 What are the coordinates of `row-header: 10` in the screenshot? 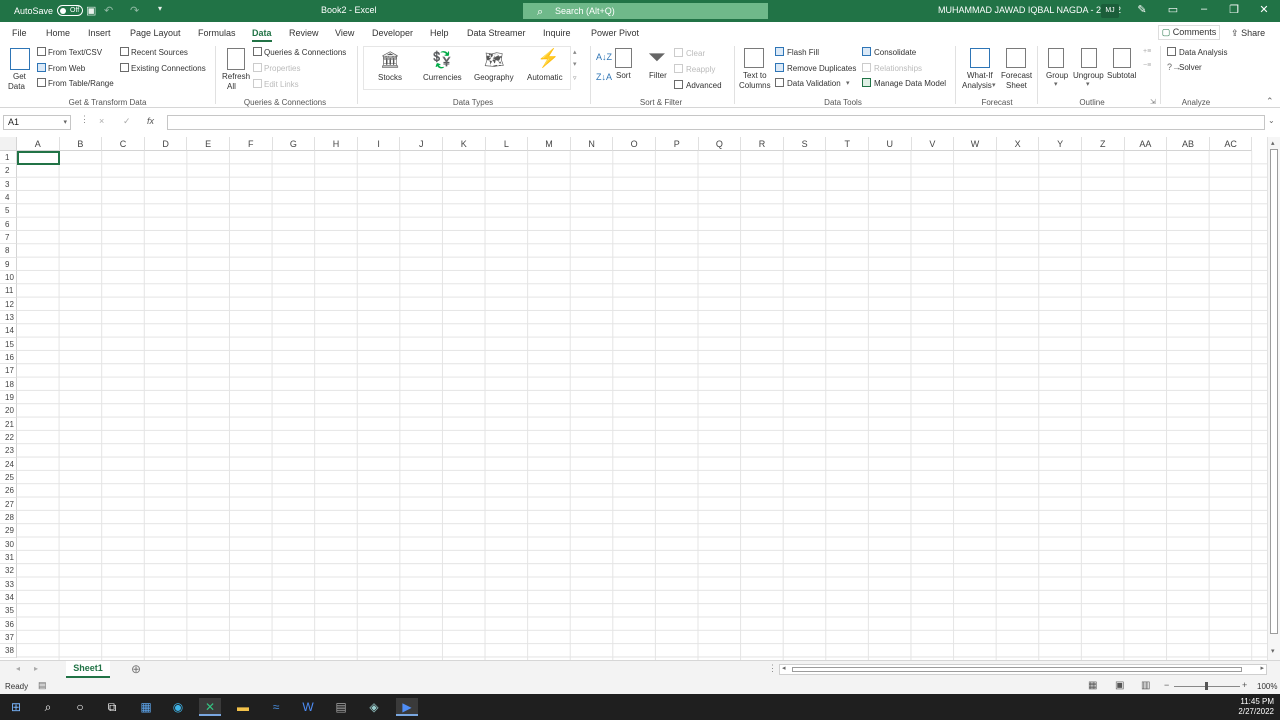 It's located at (8, 277).